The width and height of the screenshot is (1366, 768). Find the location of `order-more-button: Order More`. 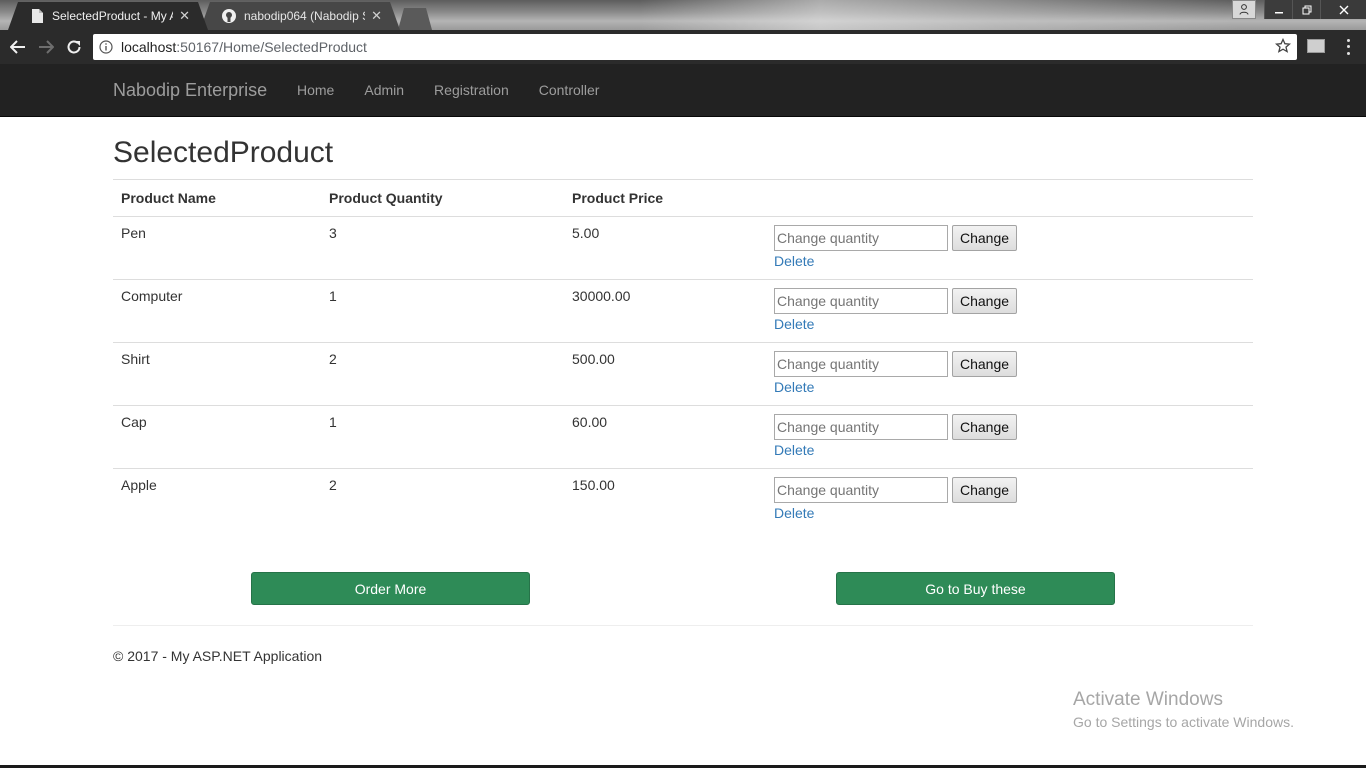

order-more-button: Order More is located at coordinates (390, 588).